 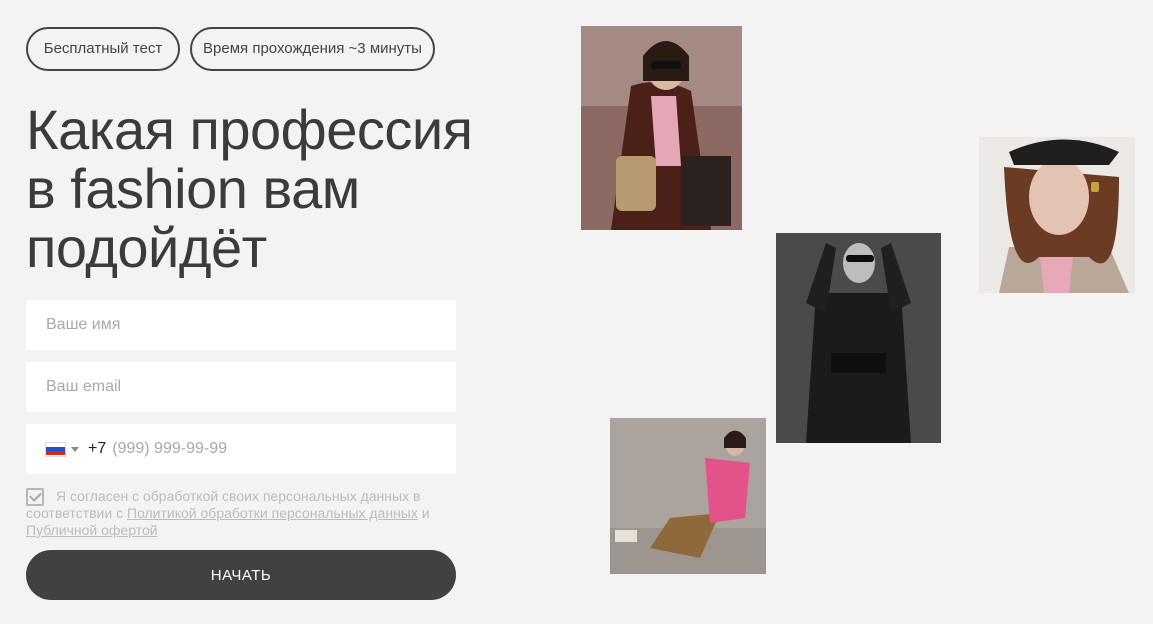 I want to click on email-input, so click(x=241, y=387).